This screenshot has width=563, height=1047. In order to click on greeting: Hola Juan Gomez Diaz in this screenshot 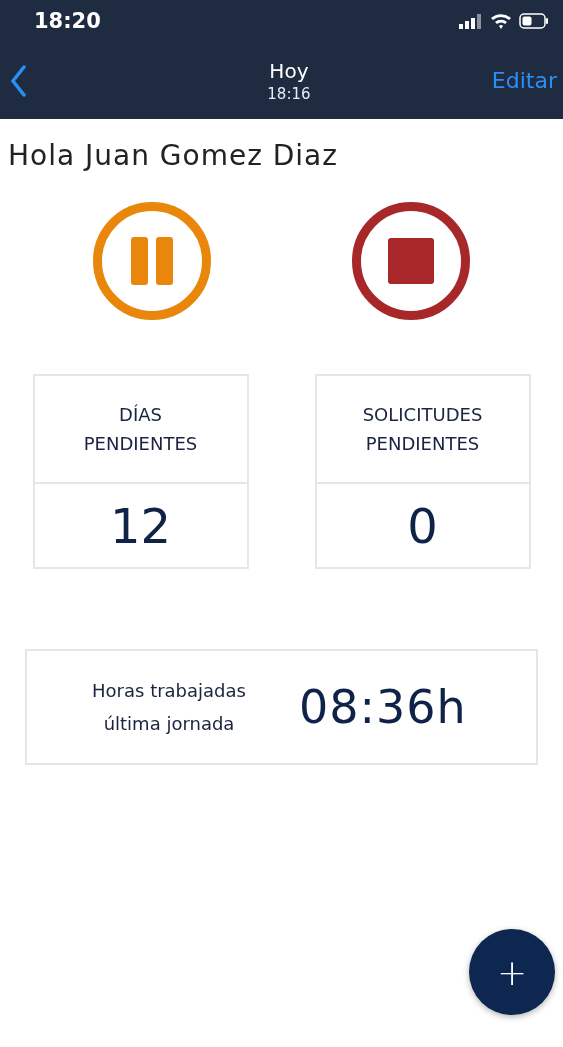, I will do `click(173, 155)`.